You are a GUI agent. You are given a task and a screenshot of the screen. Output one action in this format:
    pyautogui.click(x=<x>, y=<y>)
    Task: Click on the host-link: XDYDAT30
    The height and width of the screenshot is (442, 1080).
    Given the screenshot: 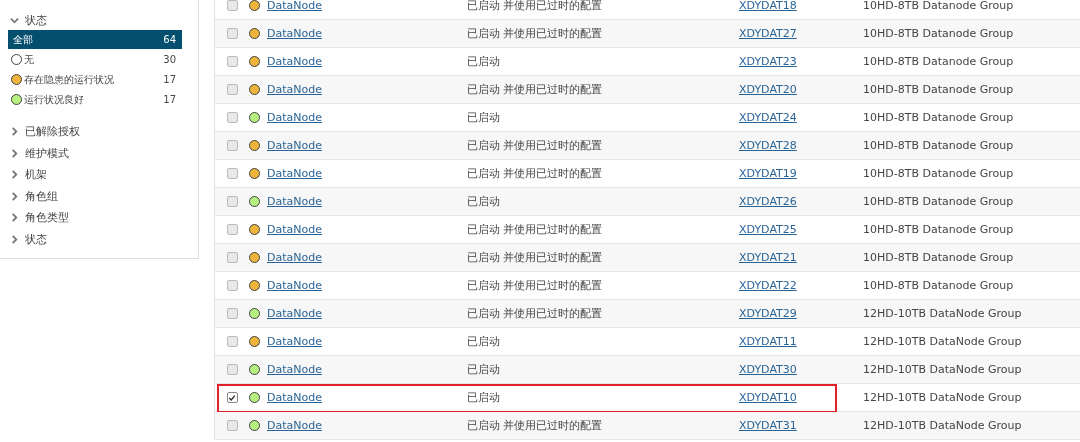 What is the action you would take?
    pyautogui.click(x=768, y=369)
    